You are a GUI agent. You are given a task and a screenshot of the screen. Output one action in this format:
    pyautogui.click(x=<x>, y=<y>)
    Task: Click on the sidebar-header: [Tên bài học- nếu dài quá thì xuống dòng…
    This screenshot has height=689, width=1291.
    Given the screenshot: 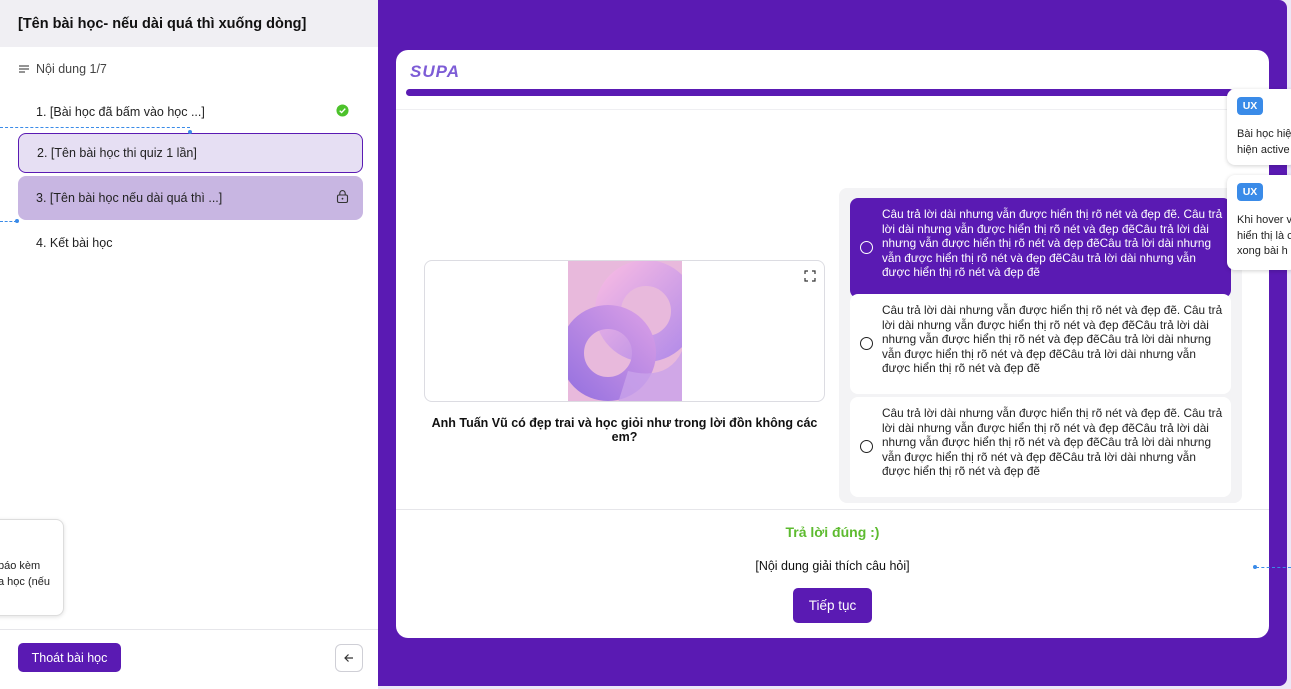 What is the action you would take?
    pyautogui.click(x=189, y=23)
    